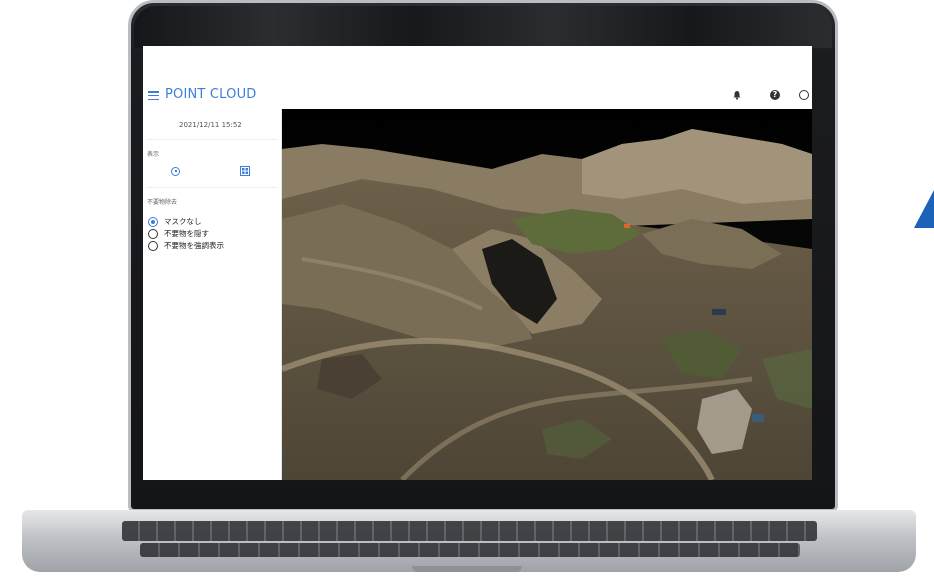 Image resolution: width=934 pixels, height=585 pixels. I want to click on bell-icon, so click(737, 95).